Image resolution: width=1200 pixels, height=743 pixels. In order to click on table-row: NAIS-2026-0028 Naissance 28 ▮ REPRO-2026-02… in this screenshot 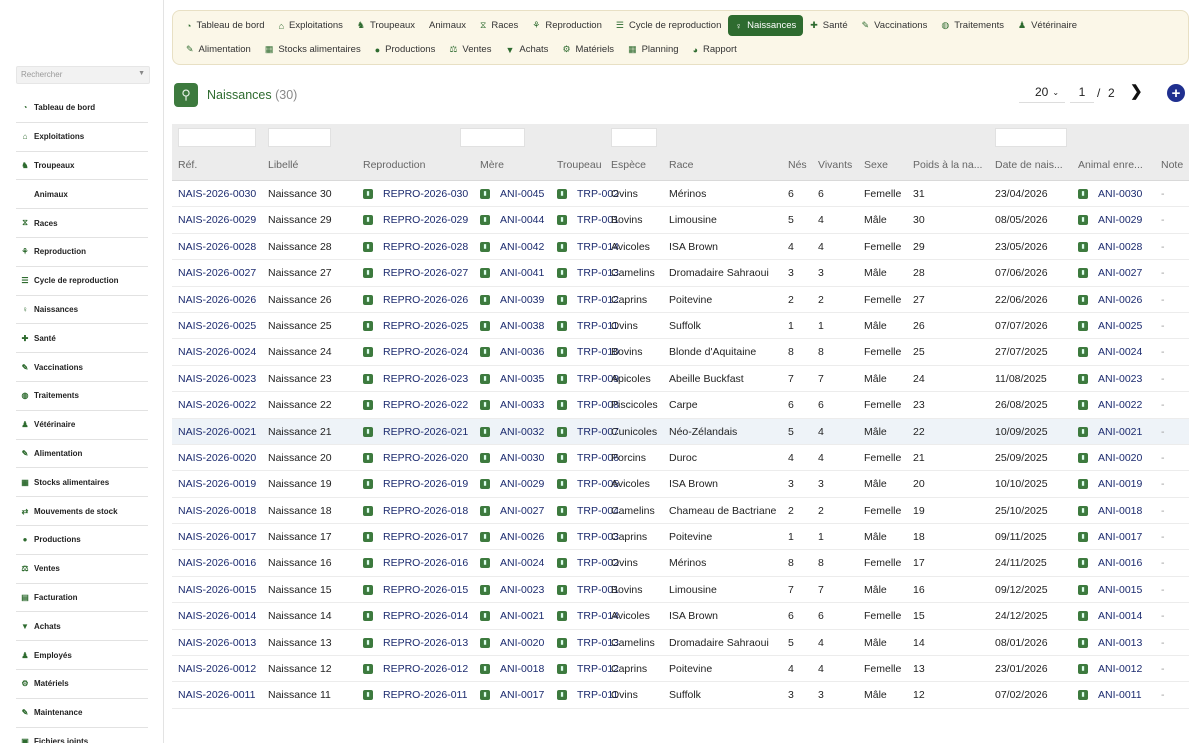, I will do `click(680, 247)`.